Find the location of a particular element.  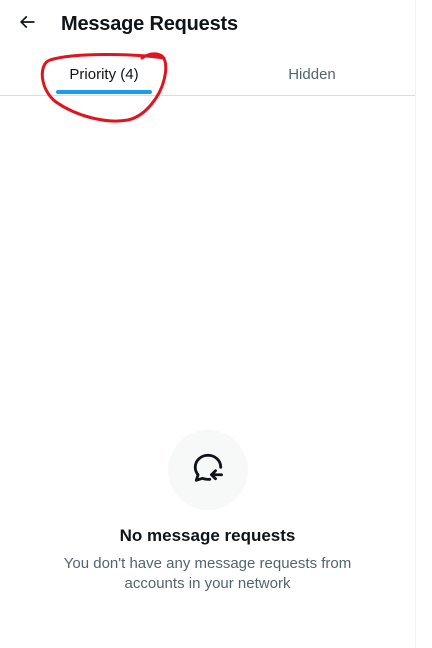

page-title: Message Requests is located at coordinates (149, 24).